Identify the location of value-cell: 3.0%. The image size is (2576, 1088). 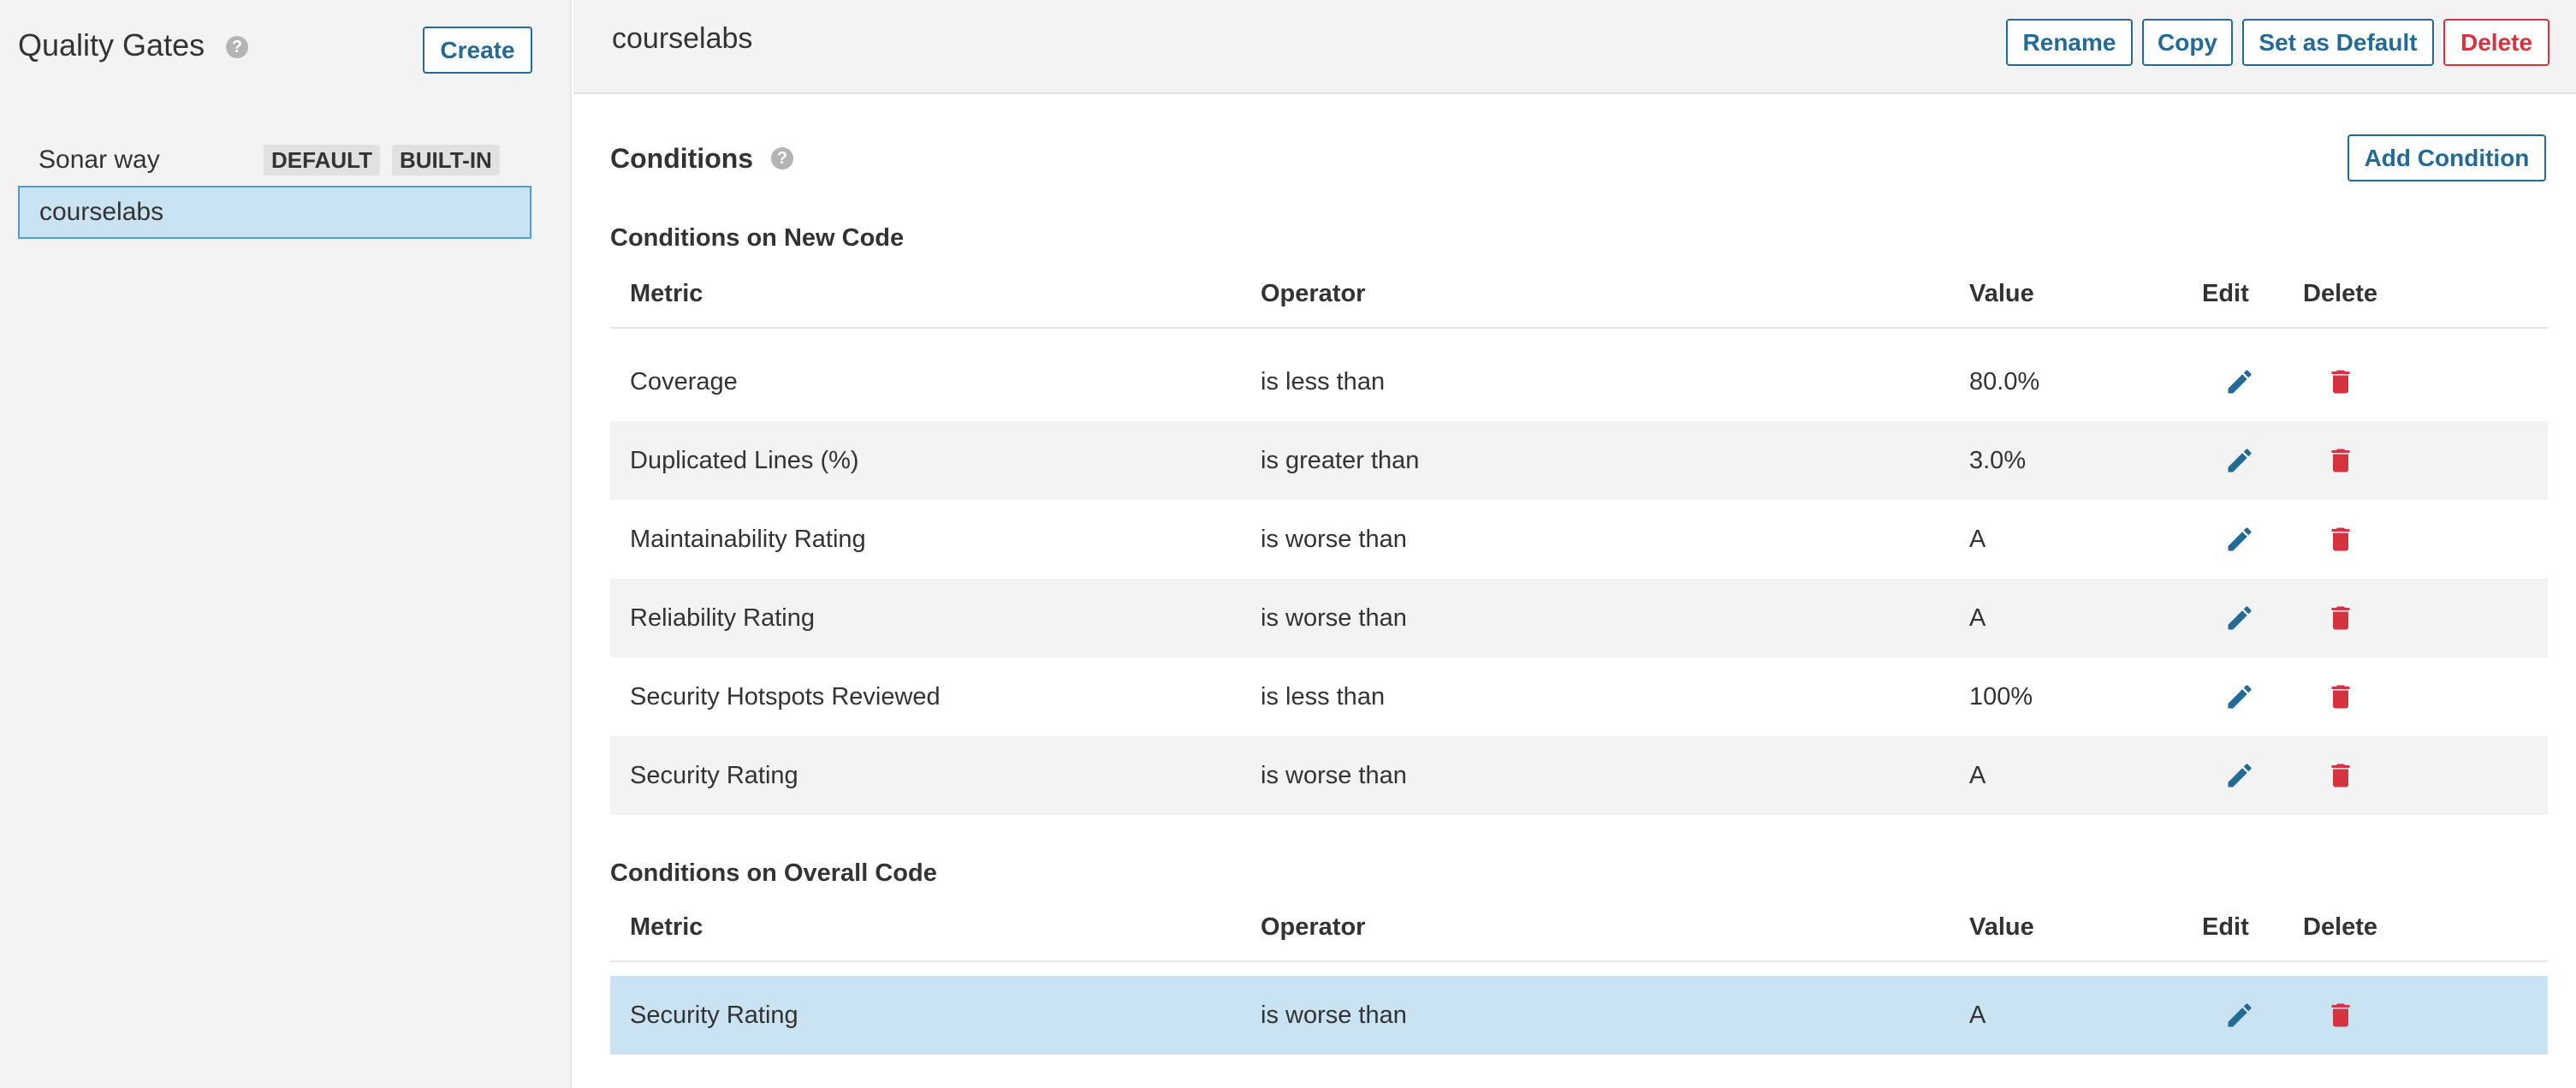
(1998, 461).